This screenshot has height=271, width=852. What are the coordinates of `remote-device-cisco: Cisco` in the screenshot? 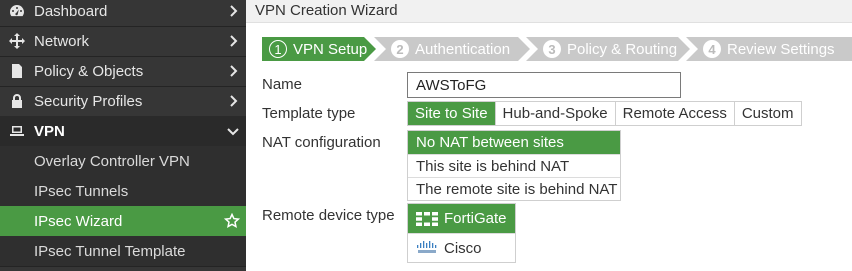 It's located at (461, 247).